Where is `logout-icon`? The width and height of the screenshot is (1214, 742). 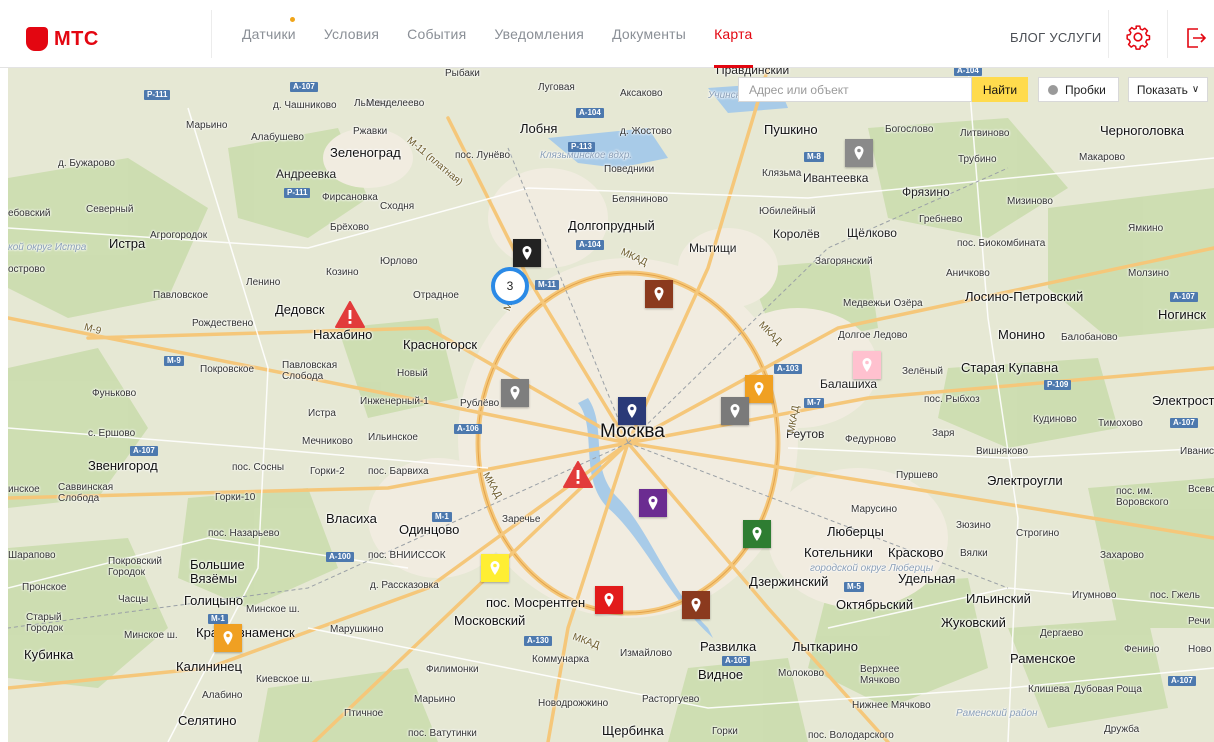 logout-icon is located at coordinates (1197, 38).